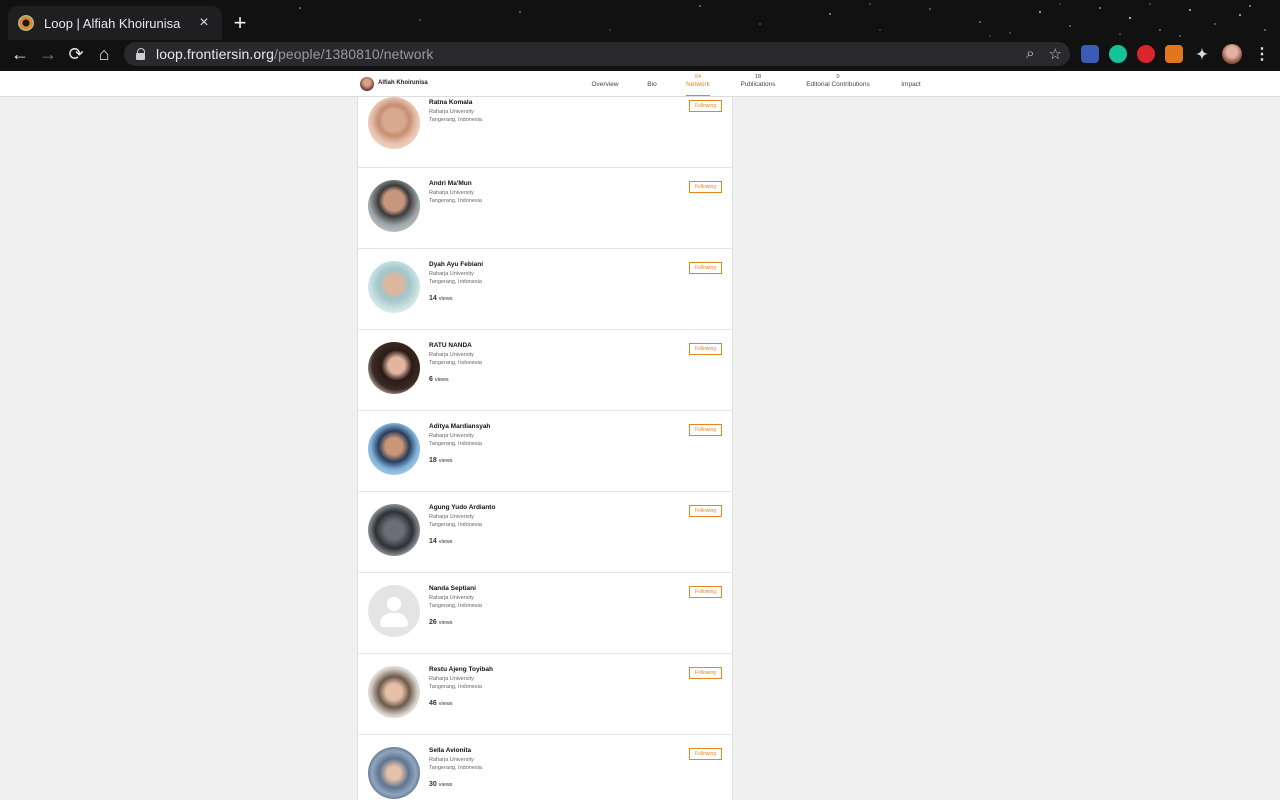  Describe the element at coordinates (441, 703) in the screenshot. I see `view-count: 46 views` at that location.